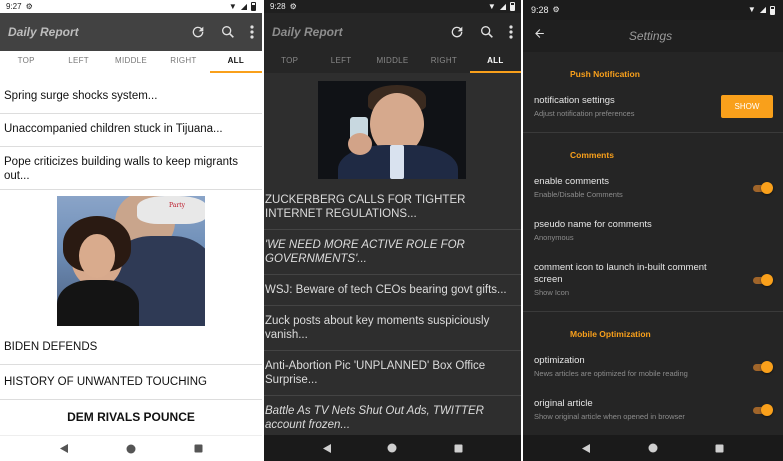 This screenshot has width=783, height=461. I want to click on headline-item: DEM RIVALS POUNCE, so click(131, 415).